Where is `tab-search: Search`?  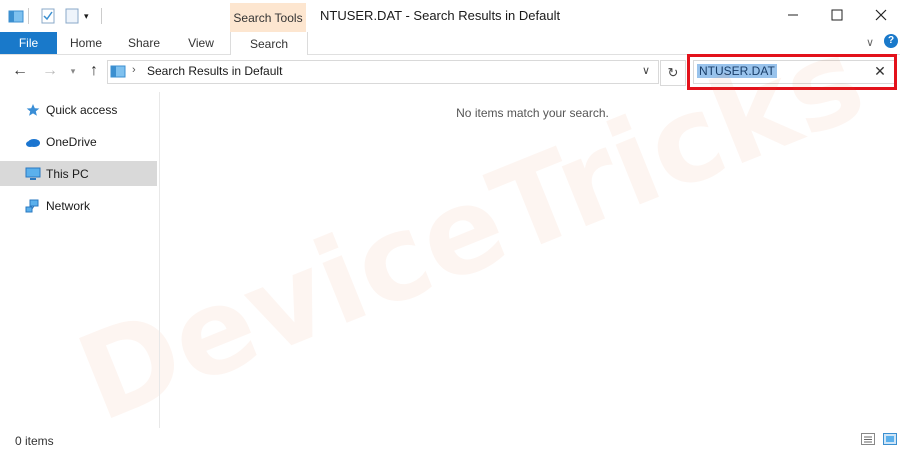
tab-search: Search is located at coordinates (269, 43).